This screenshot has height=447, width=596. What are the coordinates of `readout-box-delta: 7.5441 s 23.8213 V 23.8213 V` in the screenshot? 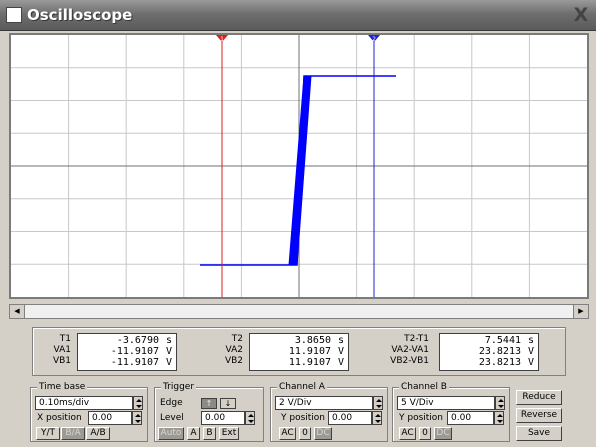 It's located at (489, 352).